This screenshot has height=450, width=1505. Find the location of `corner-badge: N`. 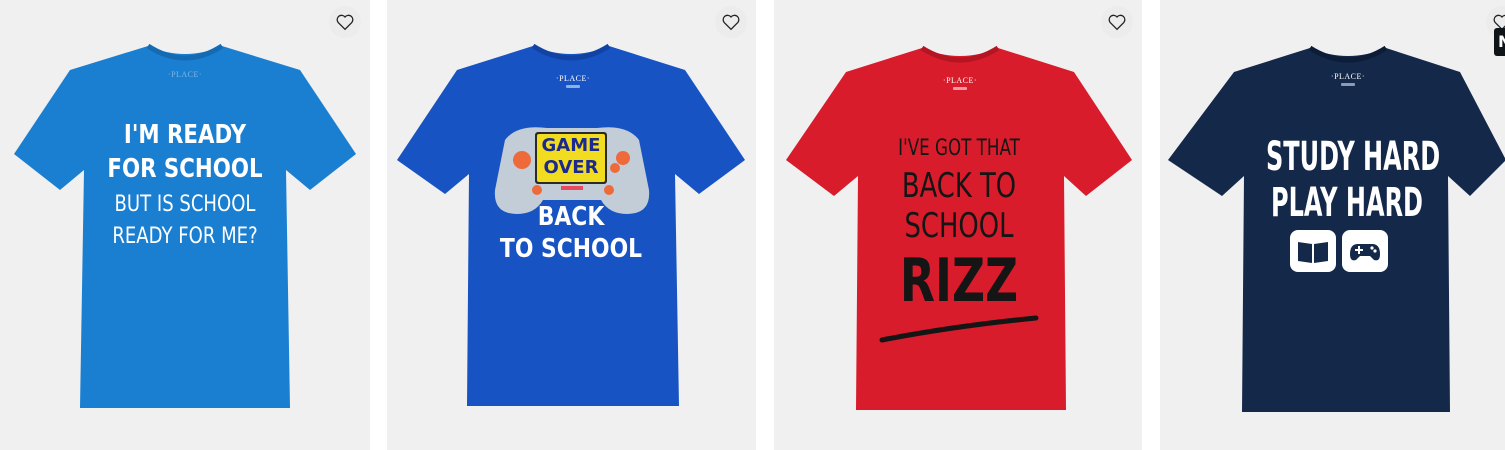

corner-badge: N is located at coordinates (1499, 42).